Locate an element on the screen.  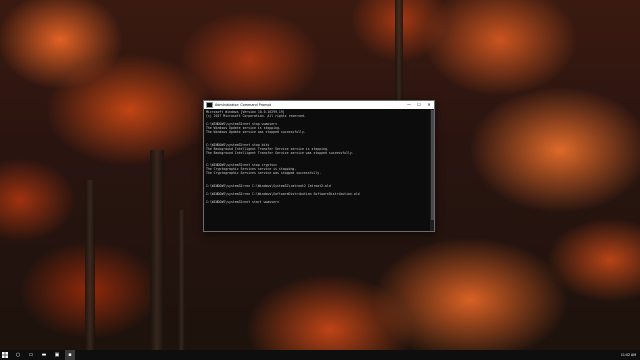
command-prompt-icon is located at coordinates (209, 105).